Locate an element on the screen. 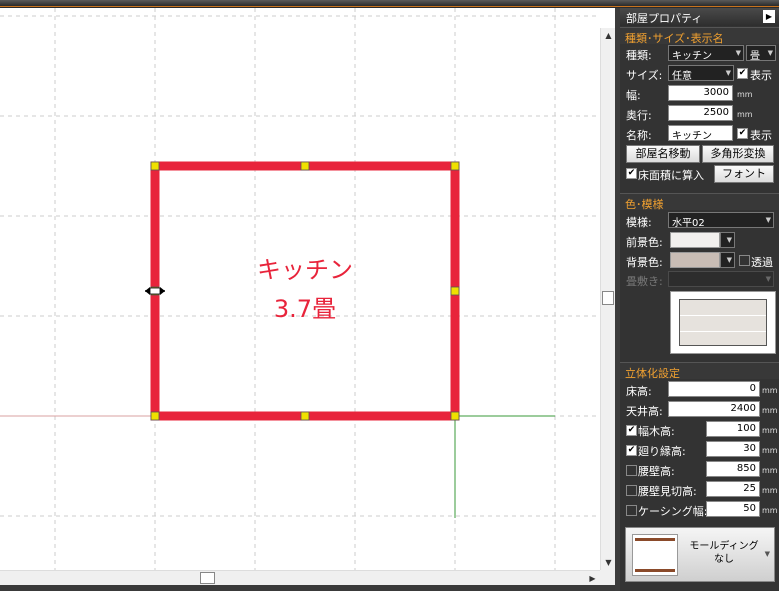 This screenshot has width=779, height=591. floor-height-unit: mm is located at coordinates (770, 390).